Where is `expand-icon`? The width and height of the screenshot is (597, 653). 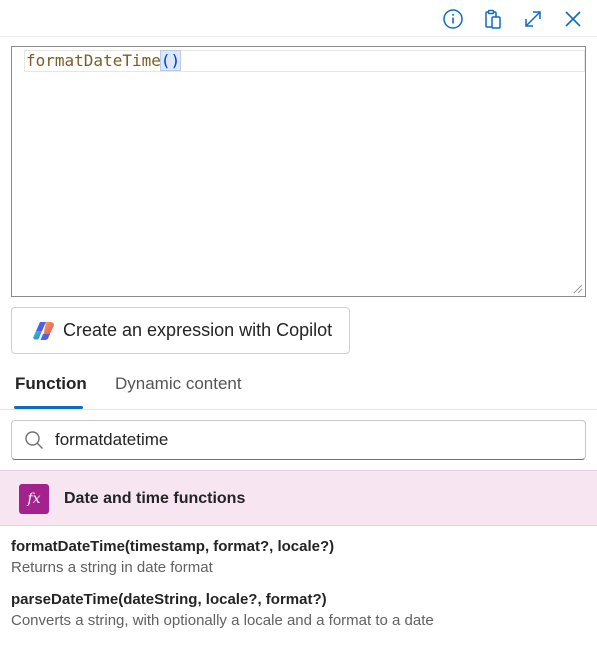
expand-icon is located at coordinates (533, 19).